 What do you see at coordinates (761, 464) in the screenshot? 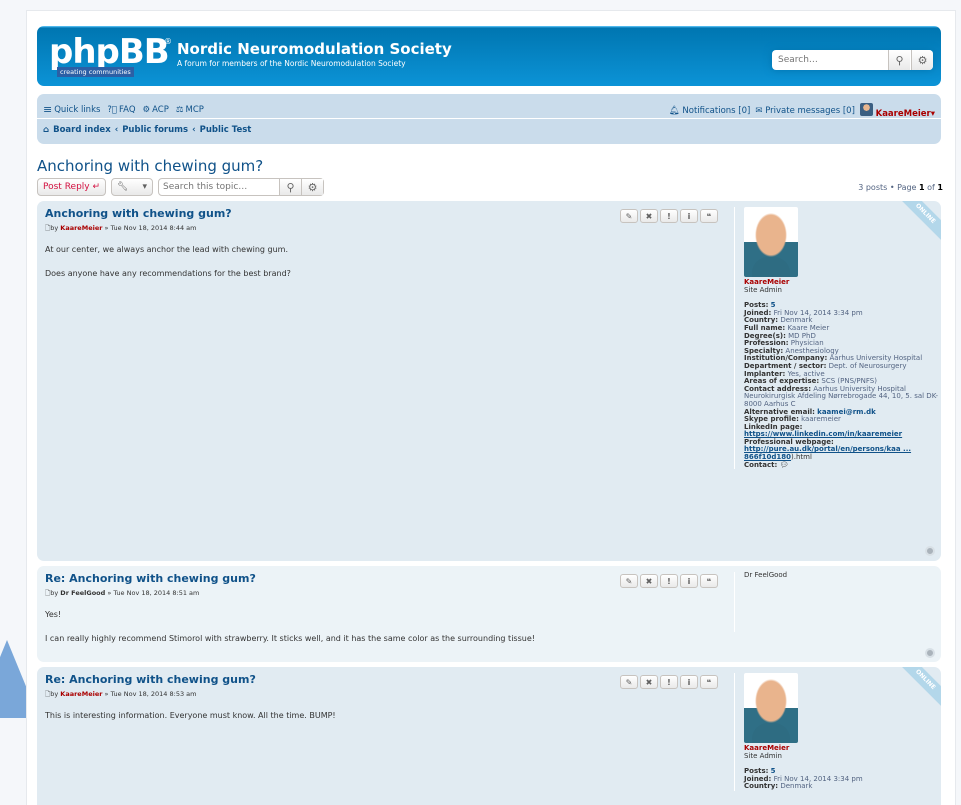
I see `field-label: Contact:` at bounding box center [761, 464].